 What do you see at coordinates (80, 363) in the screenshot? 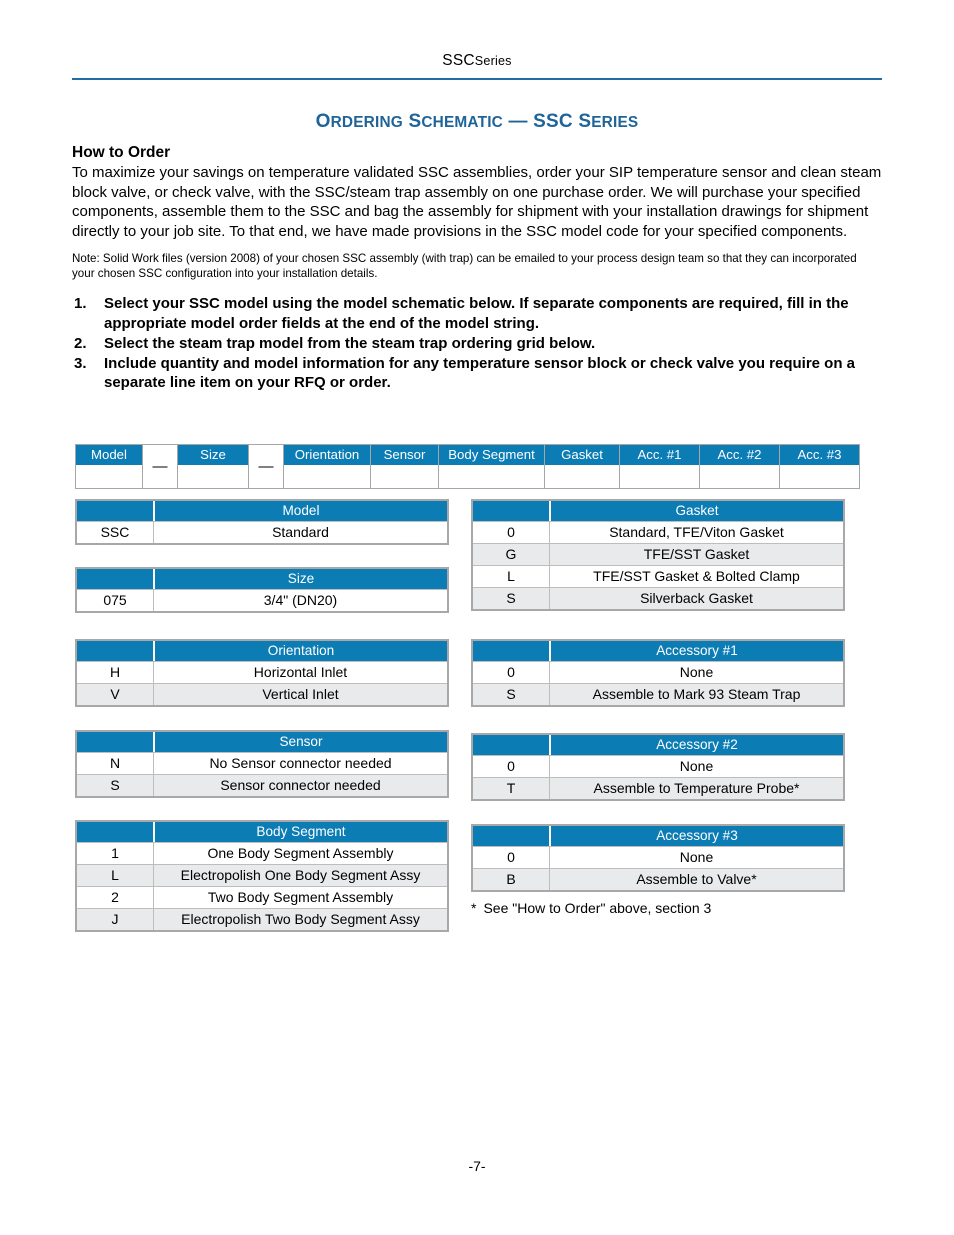
I see `step-number: 3.` at bounding box center [80, 363].